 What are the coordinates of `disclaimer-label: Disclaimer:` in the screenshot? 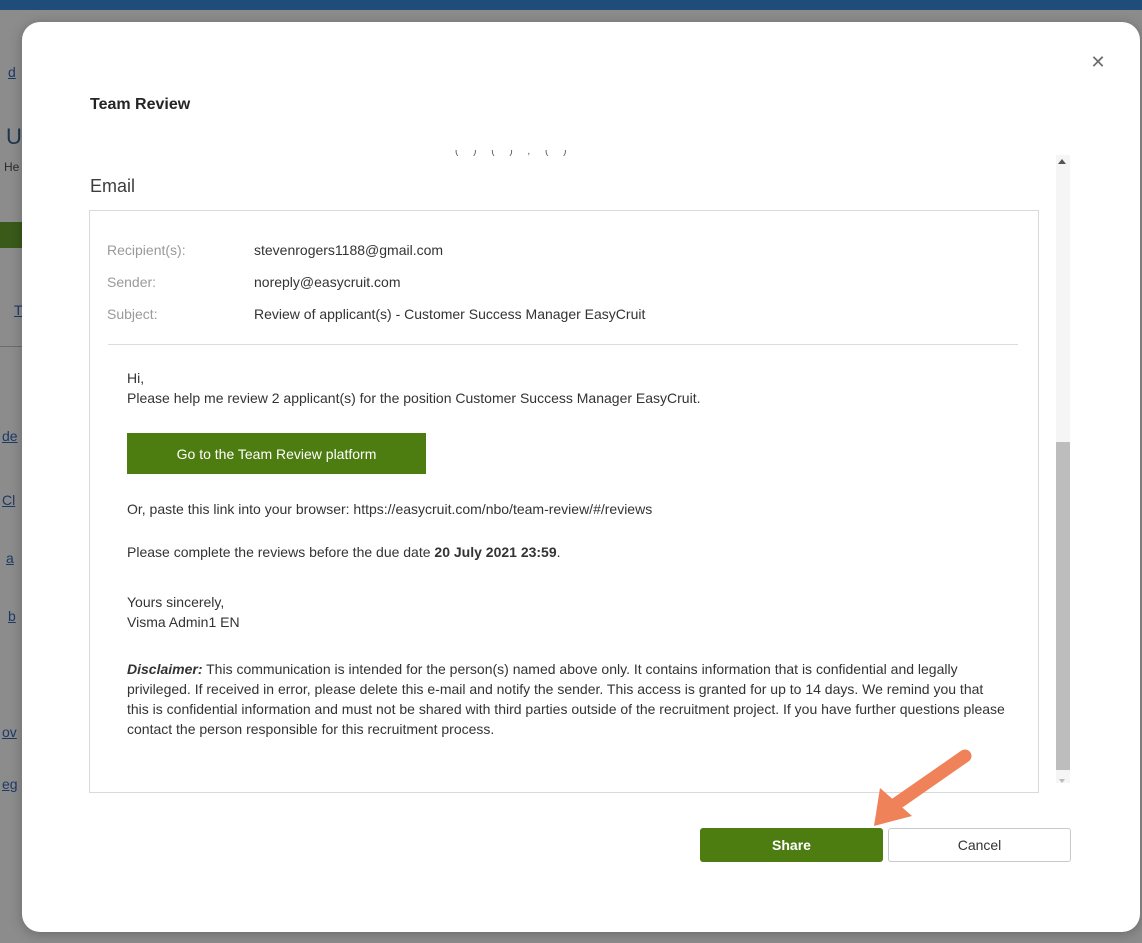 It's located at (165, 669).